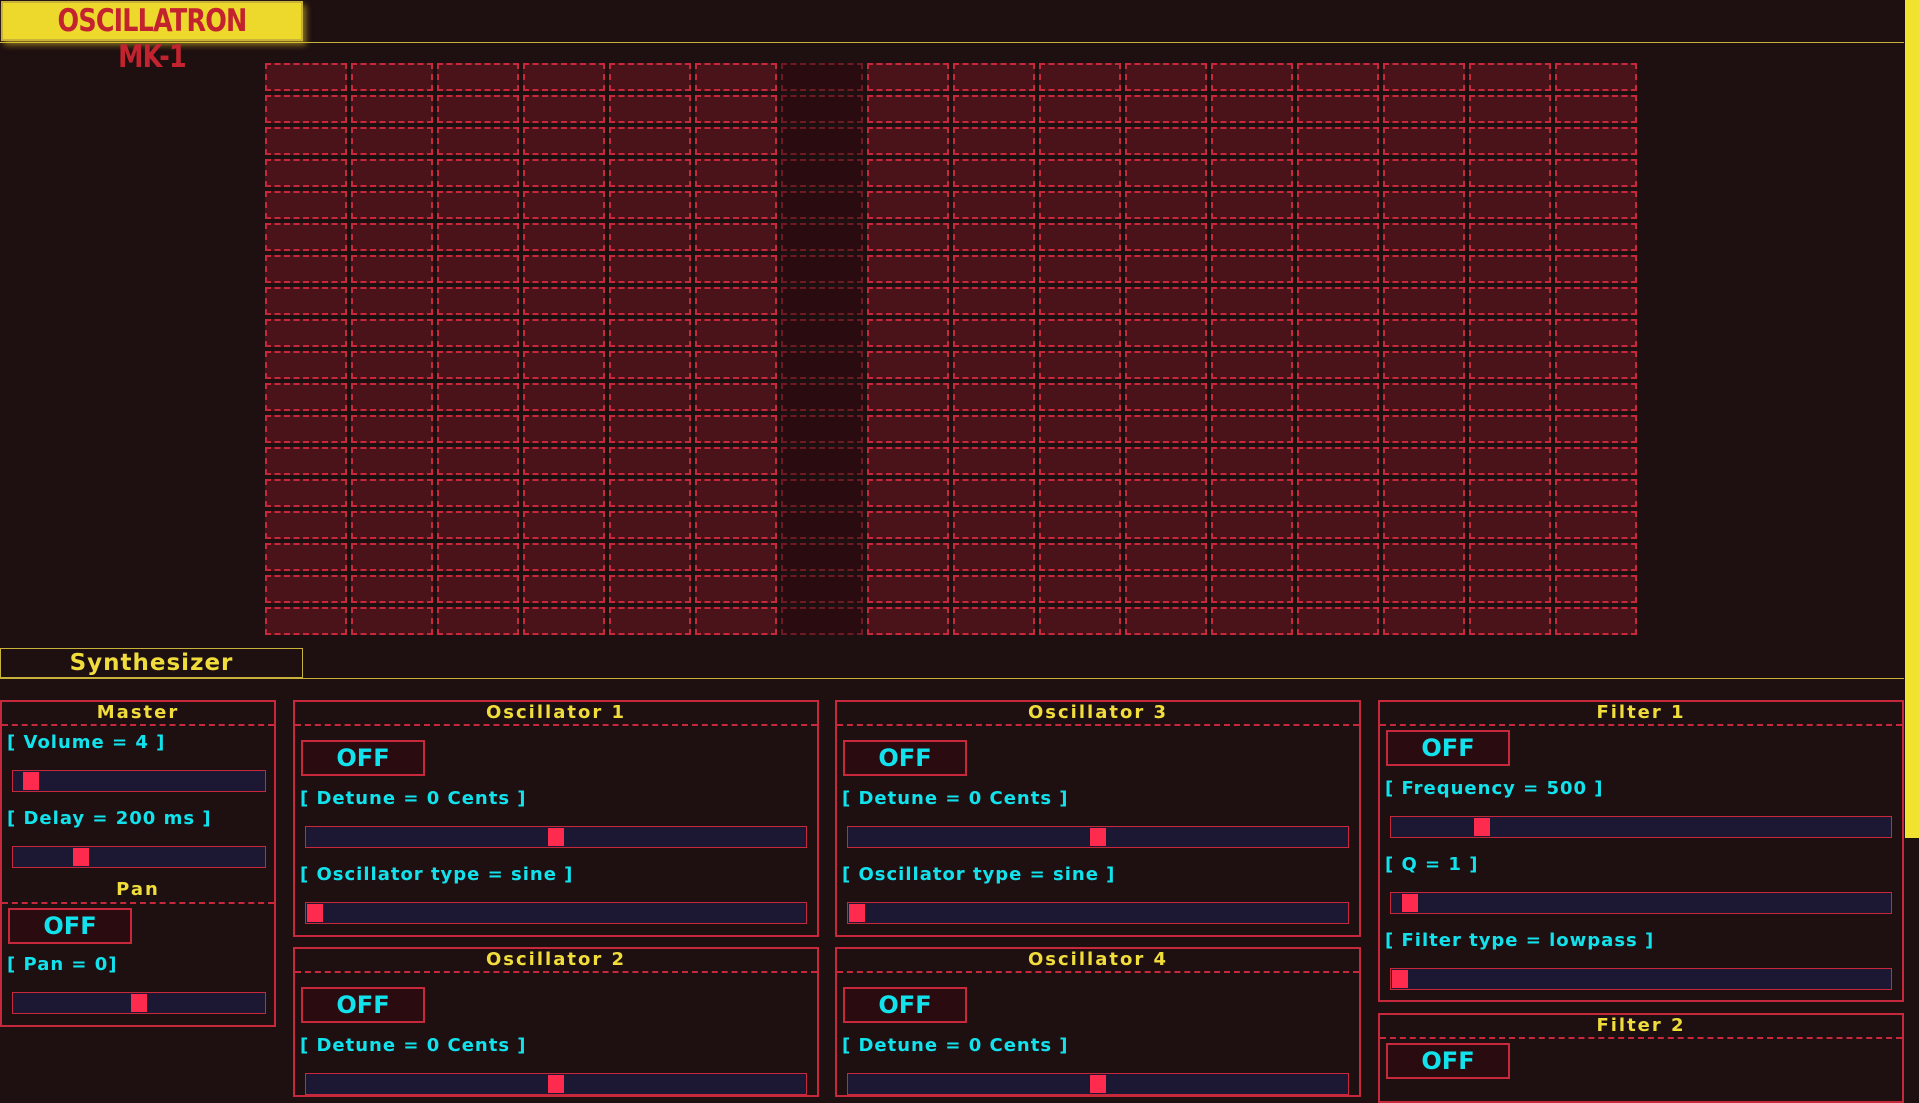 The width and height of the screenshot is (1919, 1103). What do you see at coordinates (1641, 979) in the screenshot?
I see `filter-1-type-slider` at bounding box center [1641, 979].